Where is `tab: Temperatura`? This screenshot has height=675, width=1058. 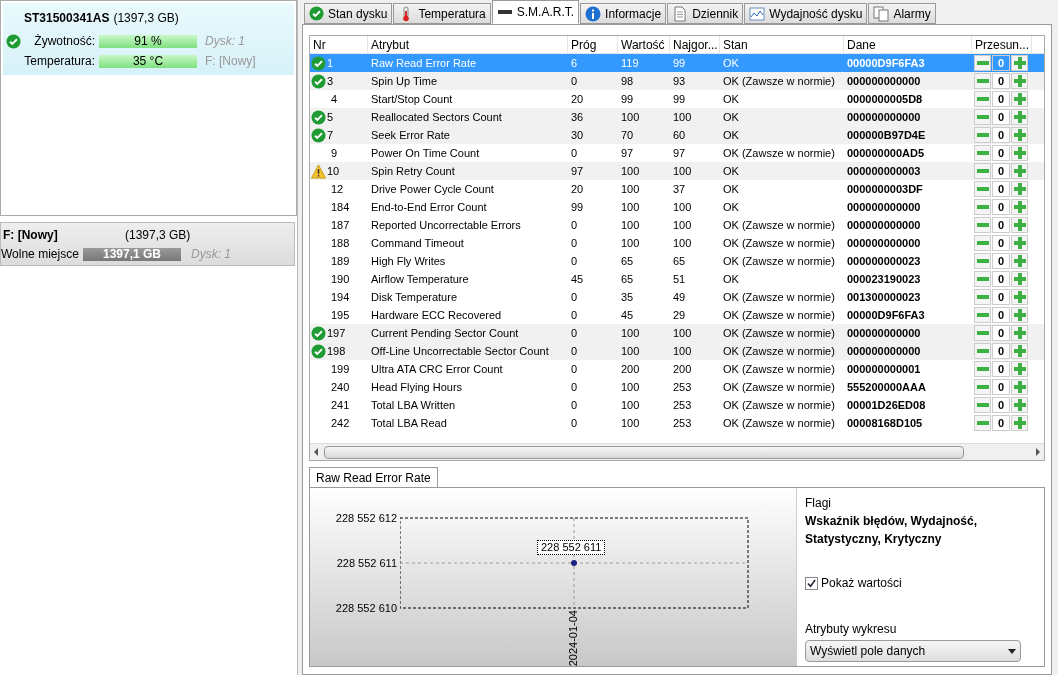
tab: Temperatura is located at coordinates (442, 13).